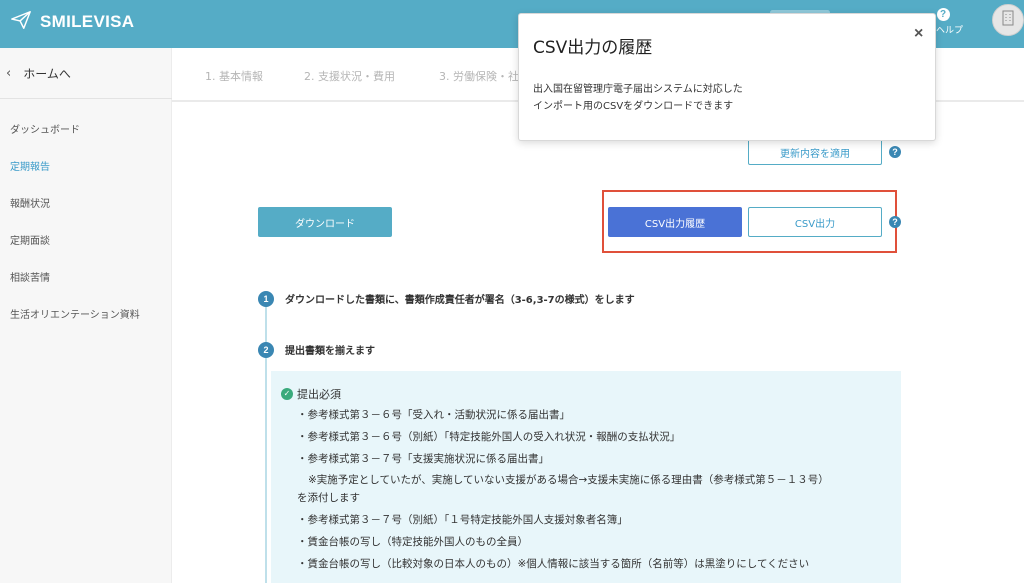 The image size is (1024, 583). What do you see at coordinates (325, 222) in the screenshot?
I see `download-button: ダウンロード` at bounding box center [325, 222].